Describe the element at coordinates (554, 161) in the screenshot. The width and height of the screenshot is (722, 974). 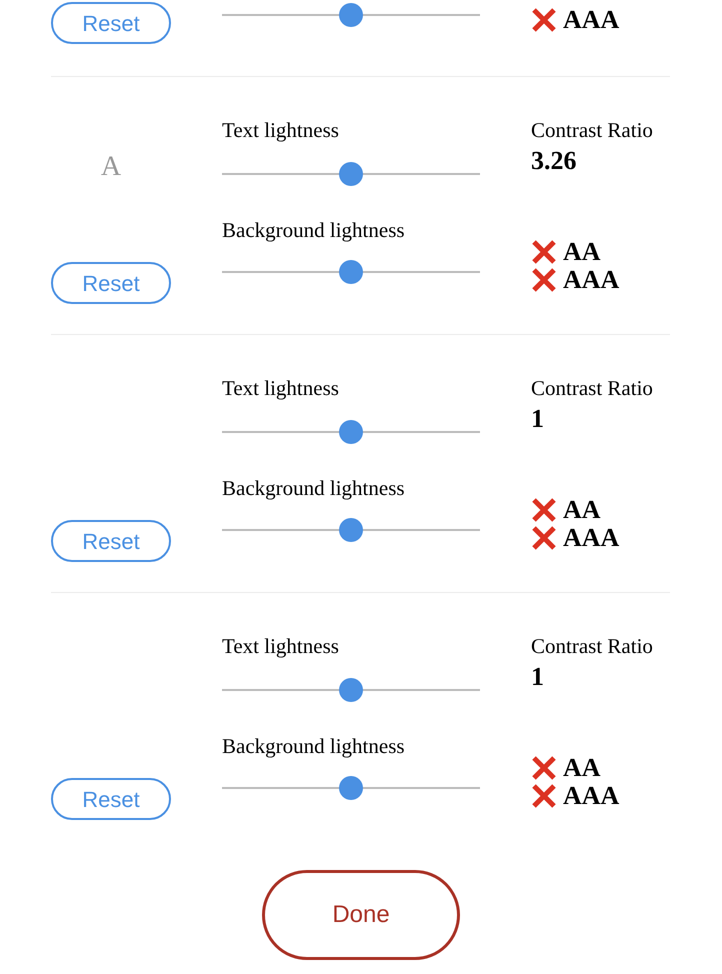
I see `contrast-value: 3.26` at that location.